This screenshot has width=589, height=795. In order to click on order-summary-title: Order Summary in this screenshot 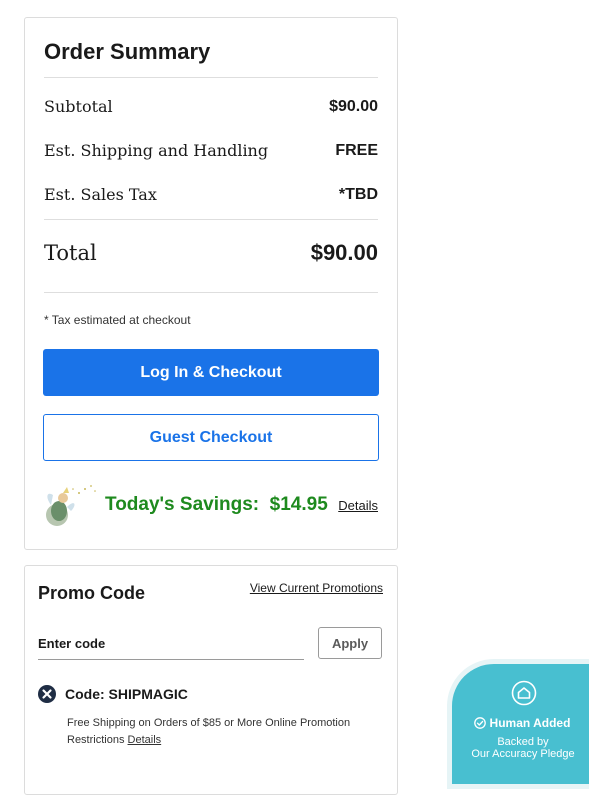, I will do `click(127, 51)`.